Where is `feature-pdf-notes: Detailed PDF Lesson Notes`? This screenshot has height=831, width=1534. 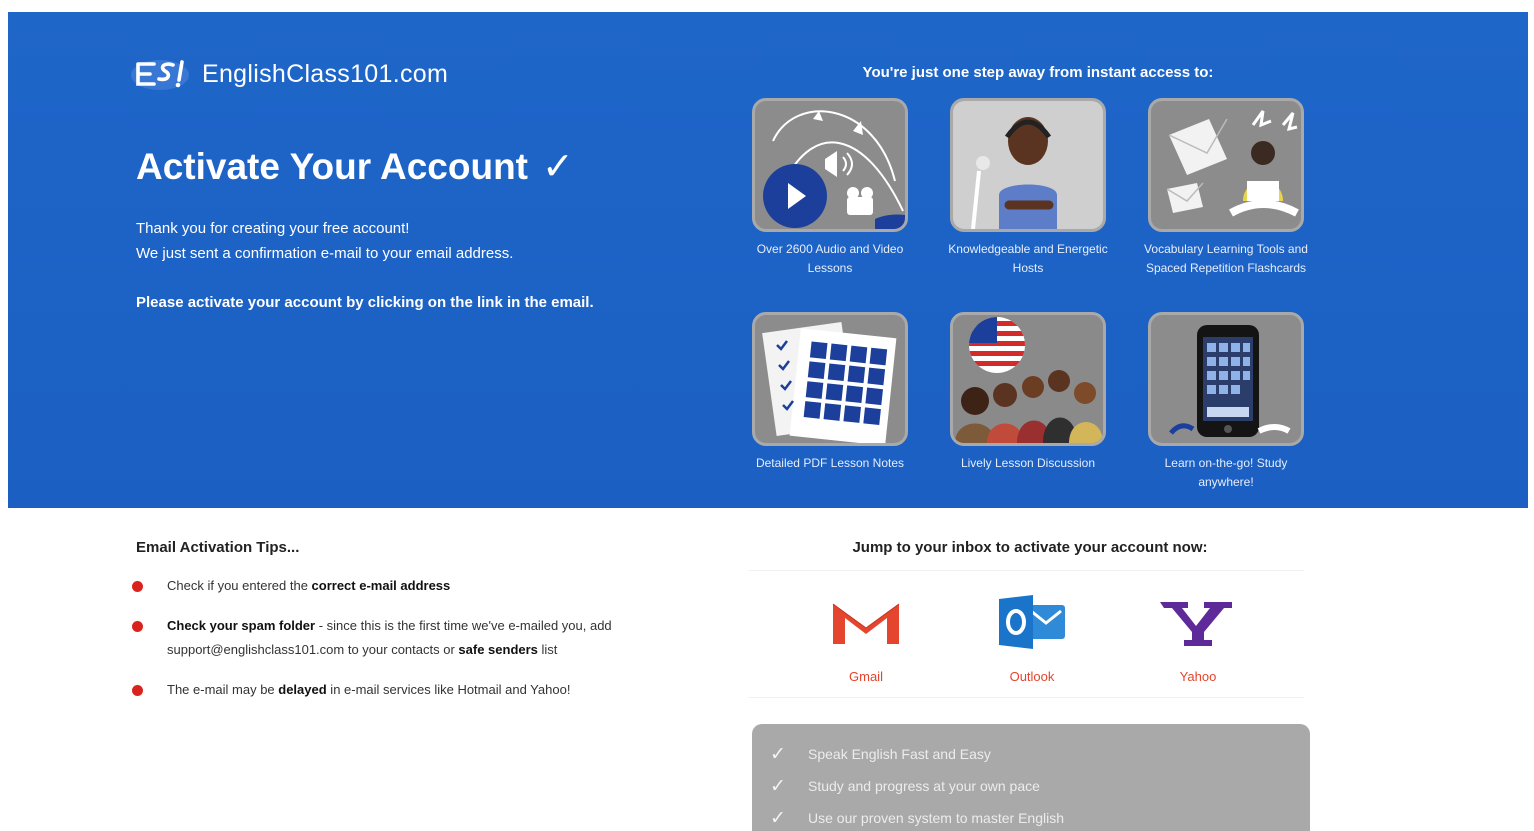 feature-pdf-notes: Detailed PDF Lesson Notes is located at coordinates (830, 392).